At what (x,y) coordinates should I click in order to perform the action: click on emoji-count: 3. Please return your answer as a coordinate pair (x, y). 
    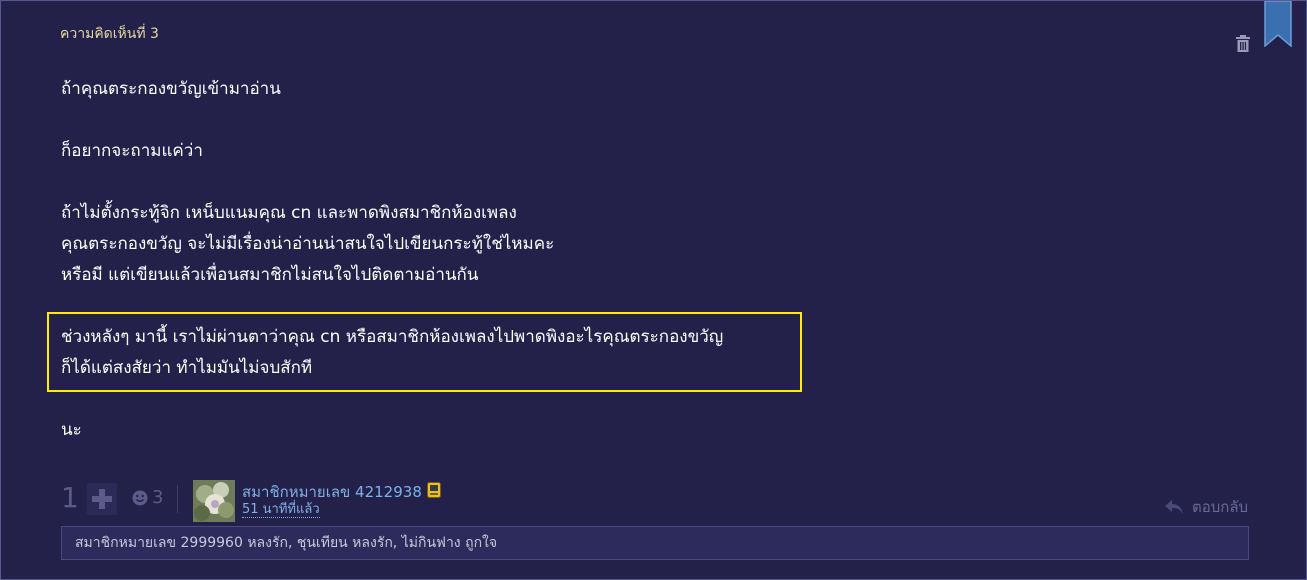
    Looking at the image, I should click on (158, 497).